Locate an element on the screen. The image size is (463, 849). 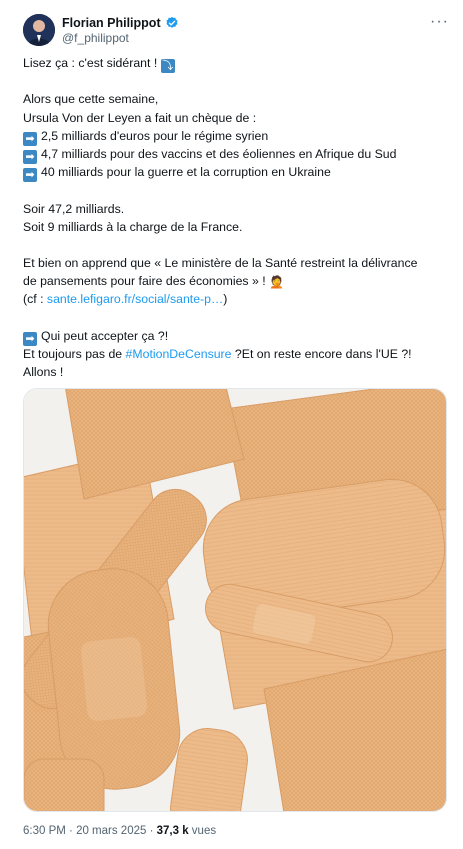
text-intro: Lisez ça : c'est sidérant ! is located at coordinates (90, 63).